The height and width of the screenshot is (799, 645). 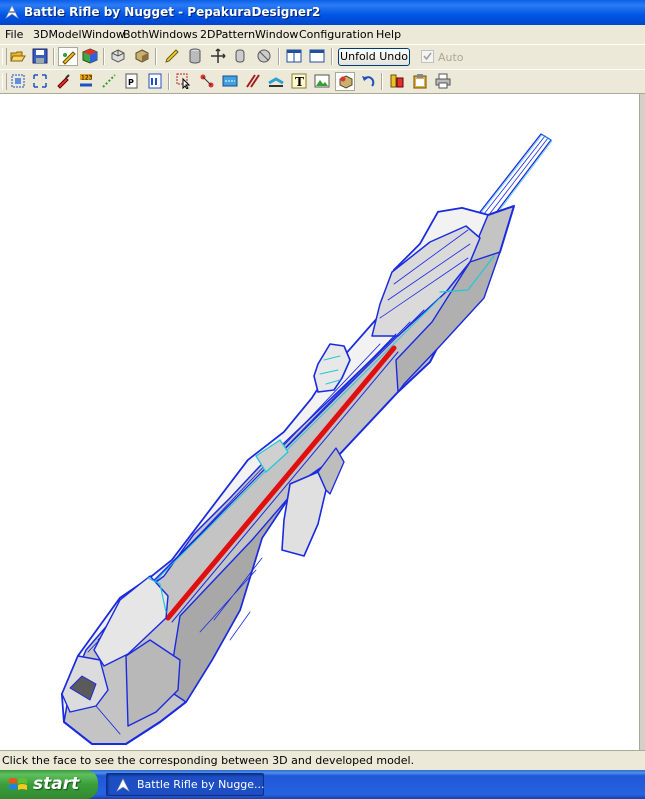 I want to click on open-folder-icon, so click(x=18, y=56).